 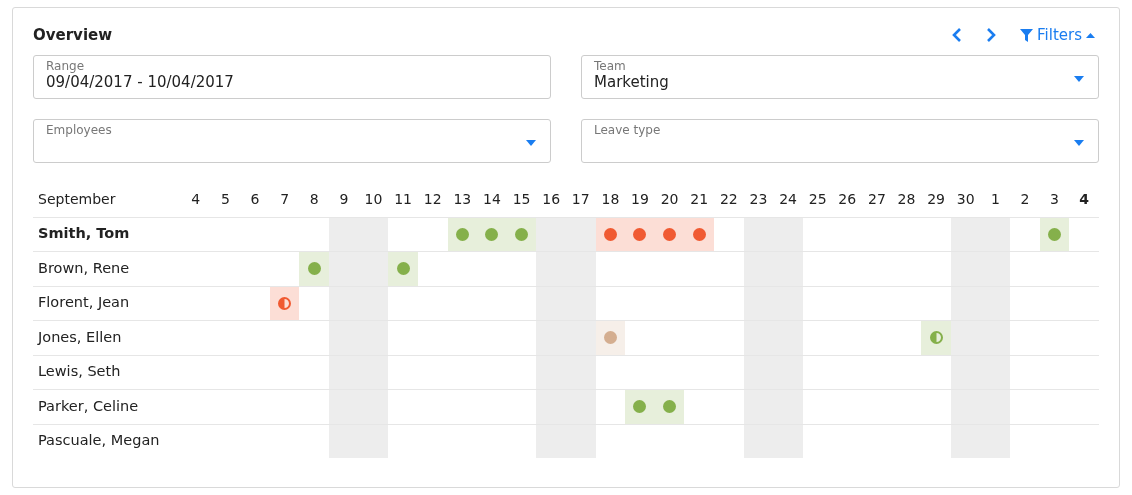 I want to click on day-label: 27, so click(x=877, y=199).